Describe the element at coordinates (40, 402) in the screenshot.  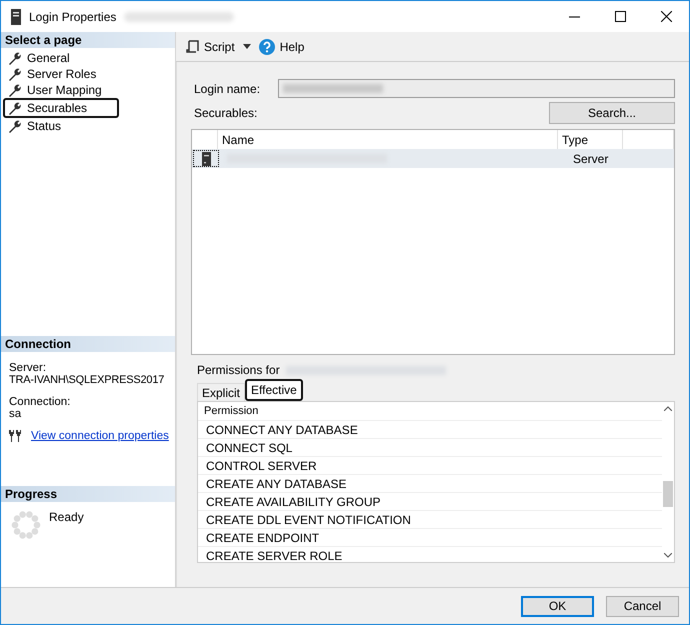
I see `connection-label: Connection:` at that location.